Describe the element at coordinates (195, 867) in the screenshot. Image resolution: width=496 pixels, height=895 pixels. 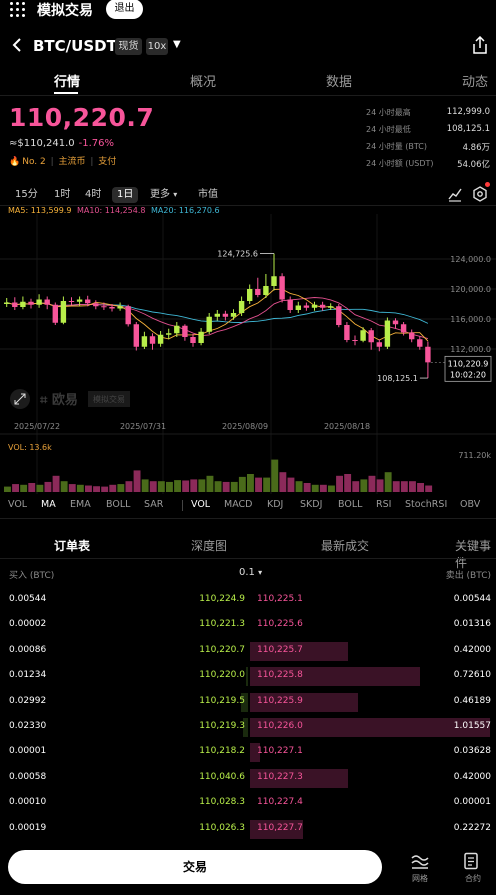
I see `trade-button: 交易` at that location.